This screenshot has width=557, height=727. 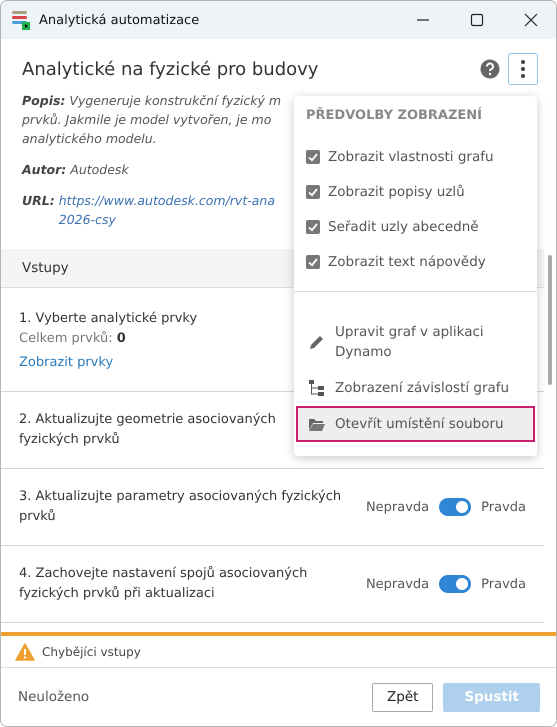 What do you see at coordinates (550, 320) in the screenshot?
I see `scrollbar-thumb` at bounding box center [550, 320].